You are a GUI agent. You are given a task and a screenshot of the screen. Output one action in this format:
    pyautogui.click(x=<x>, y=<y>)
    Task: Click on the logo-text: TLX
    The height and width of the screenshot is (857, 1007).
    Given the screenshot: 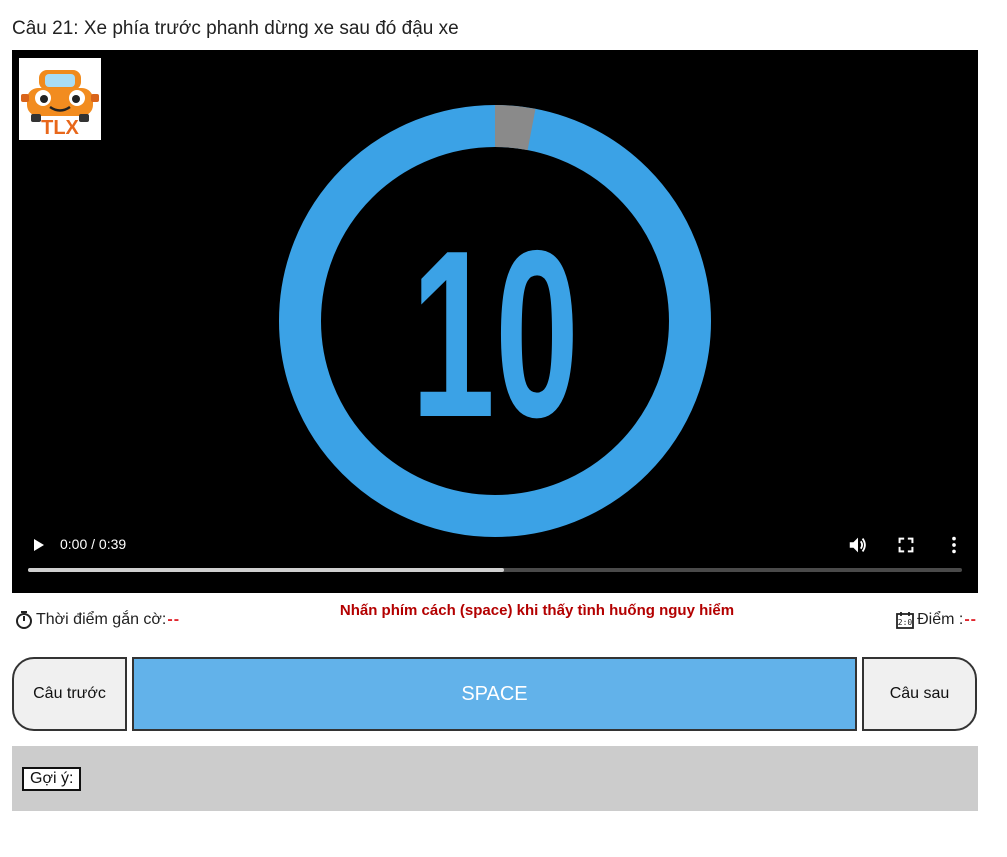 What is the action you would take?
    pyautogui.click(x=60, y=128)
    